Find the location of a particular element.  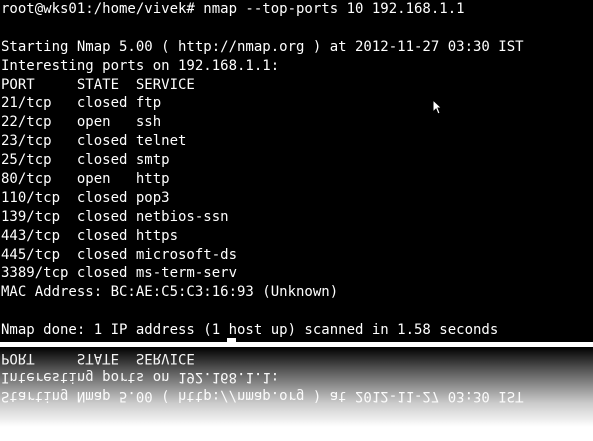

port-row: 445/tcp closed microsoft-ds is located at coordinates (119, 254).